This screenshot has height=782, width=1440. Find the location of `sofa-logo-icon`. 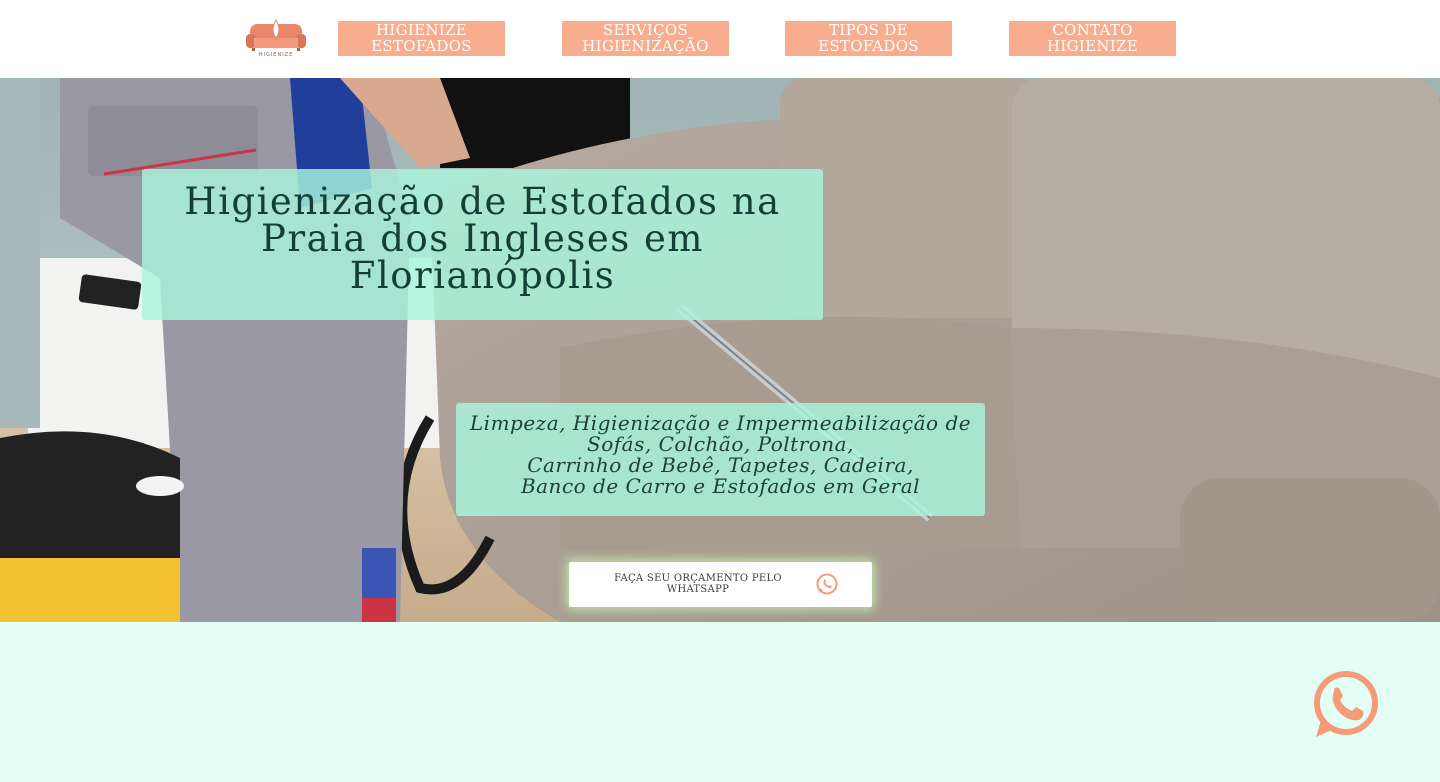

sofa-logo-icon is located at coordinates (276, 35).